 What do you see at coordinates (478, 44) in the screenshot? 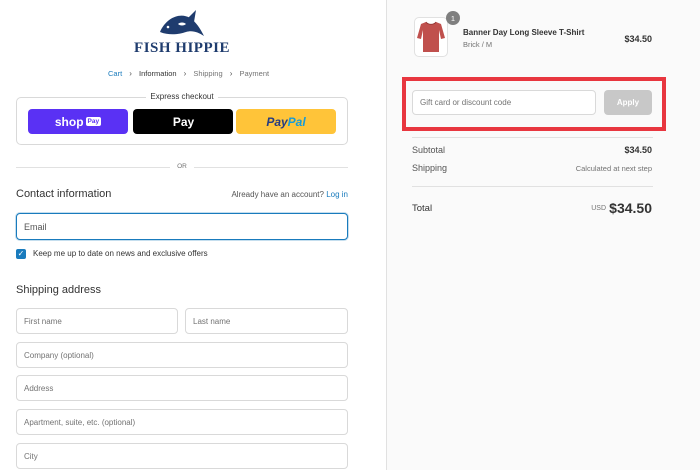
I see `product-variant: Brick / M` at bounding box center [478, 44].